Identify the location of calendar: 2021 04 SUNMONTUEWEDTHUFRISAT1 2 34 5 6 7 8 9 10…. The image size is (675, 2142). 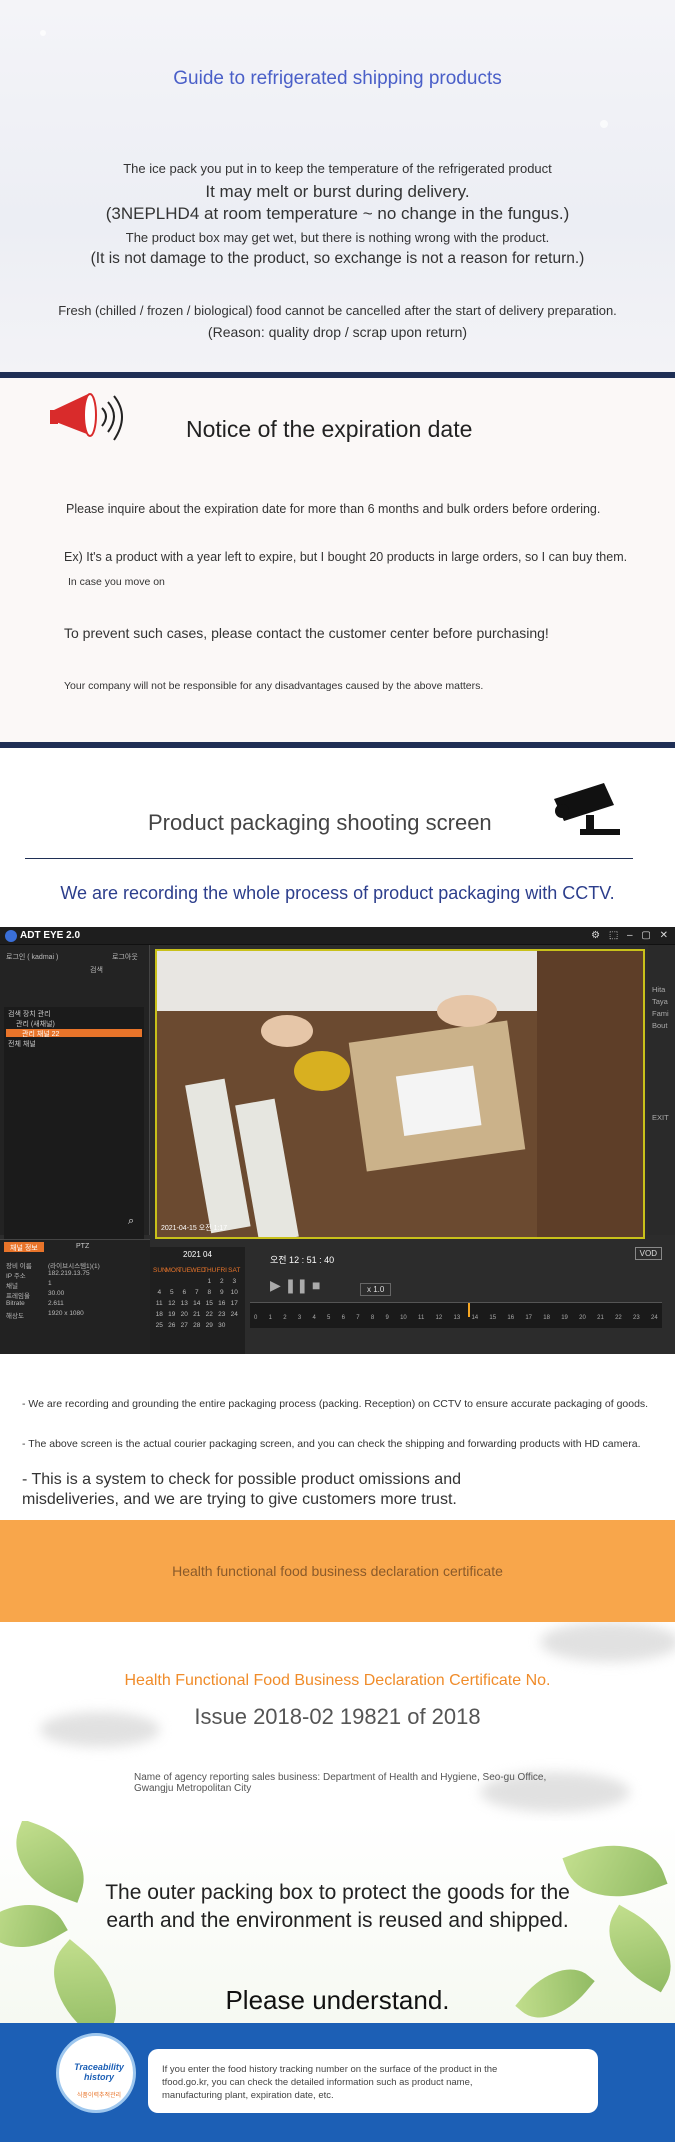
(197, 1300).